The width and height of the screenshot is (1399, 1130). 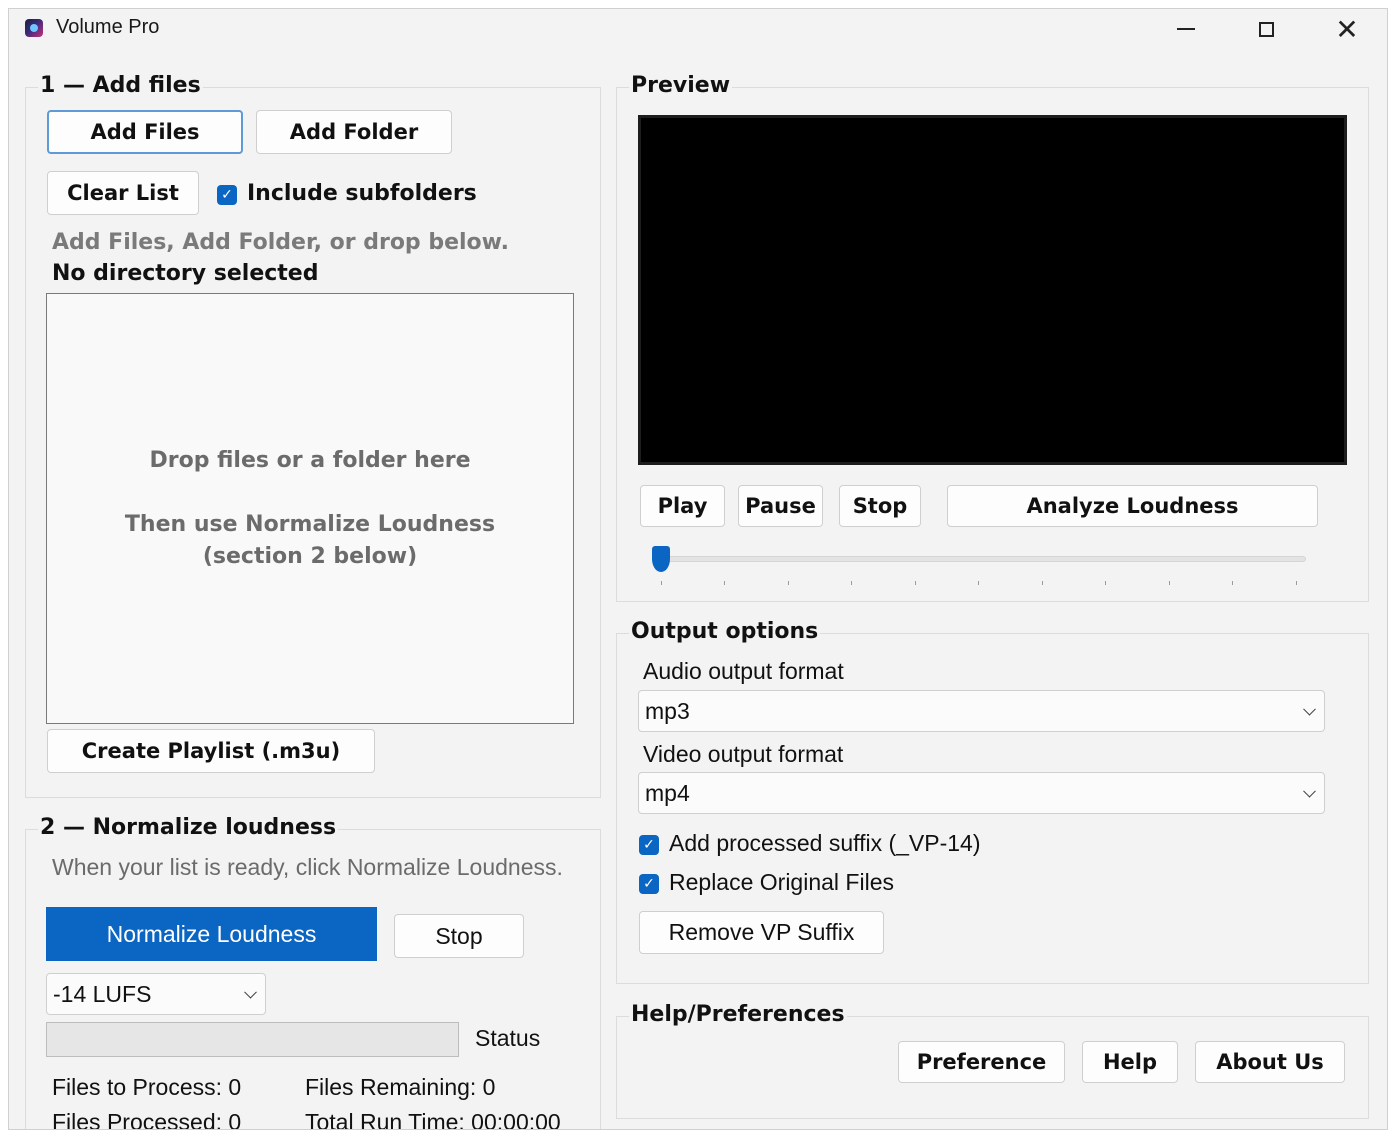 What do you see at coordinates (508, 1038) in the screenshot?
I see `status-label: Status` at bounding box center [508, 1038].